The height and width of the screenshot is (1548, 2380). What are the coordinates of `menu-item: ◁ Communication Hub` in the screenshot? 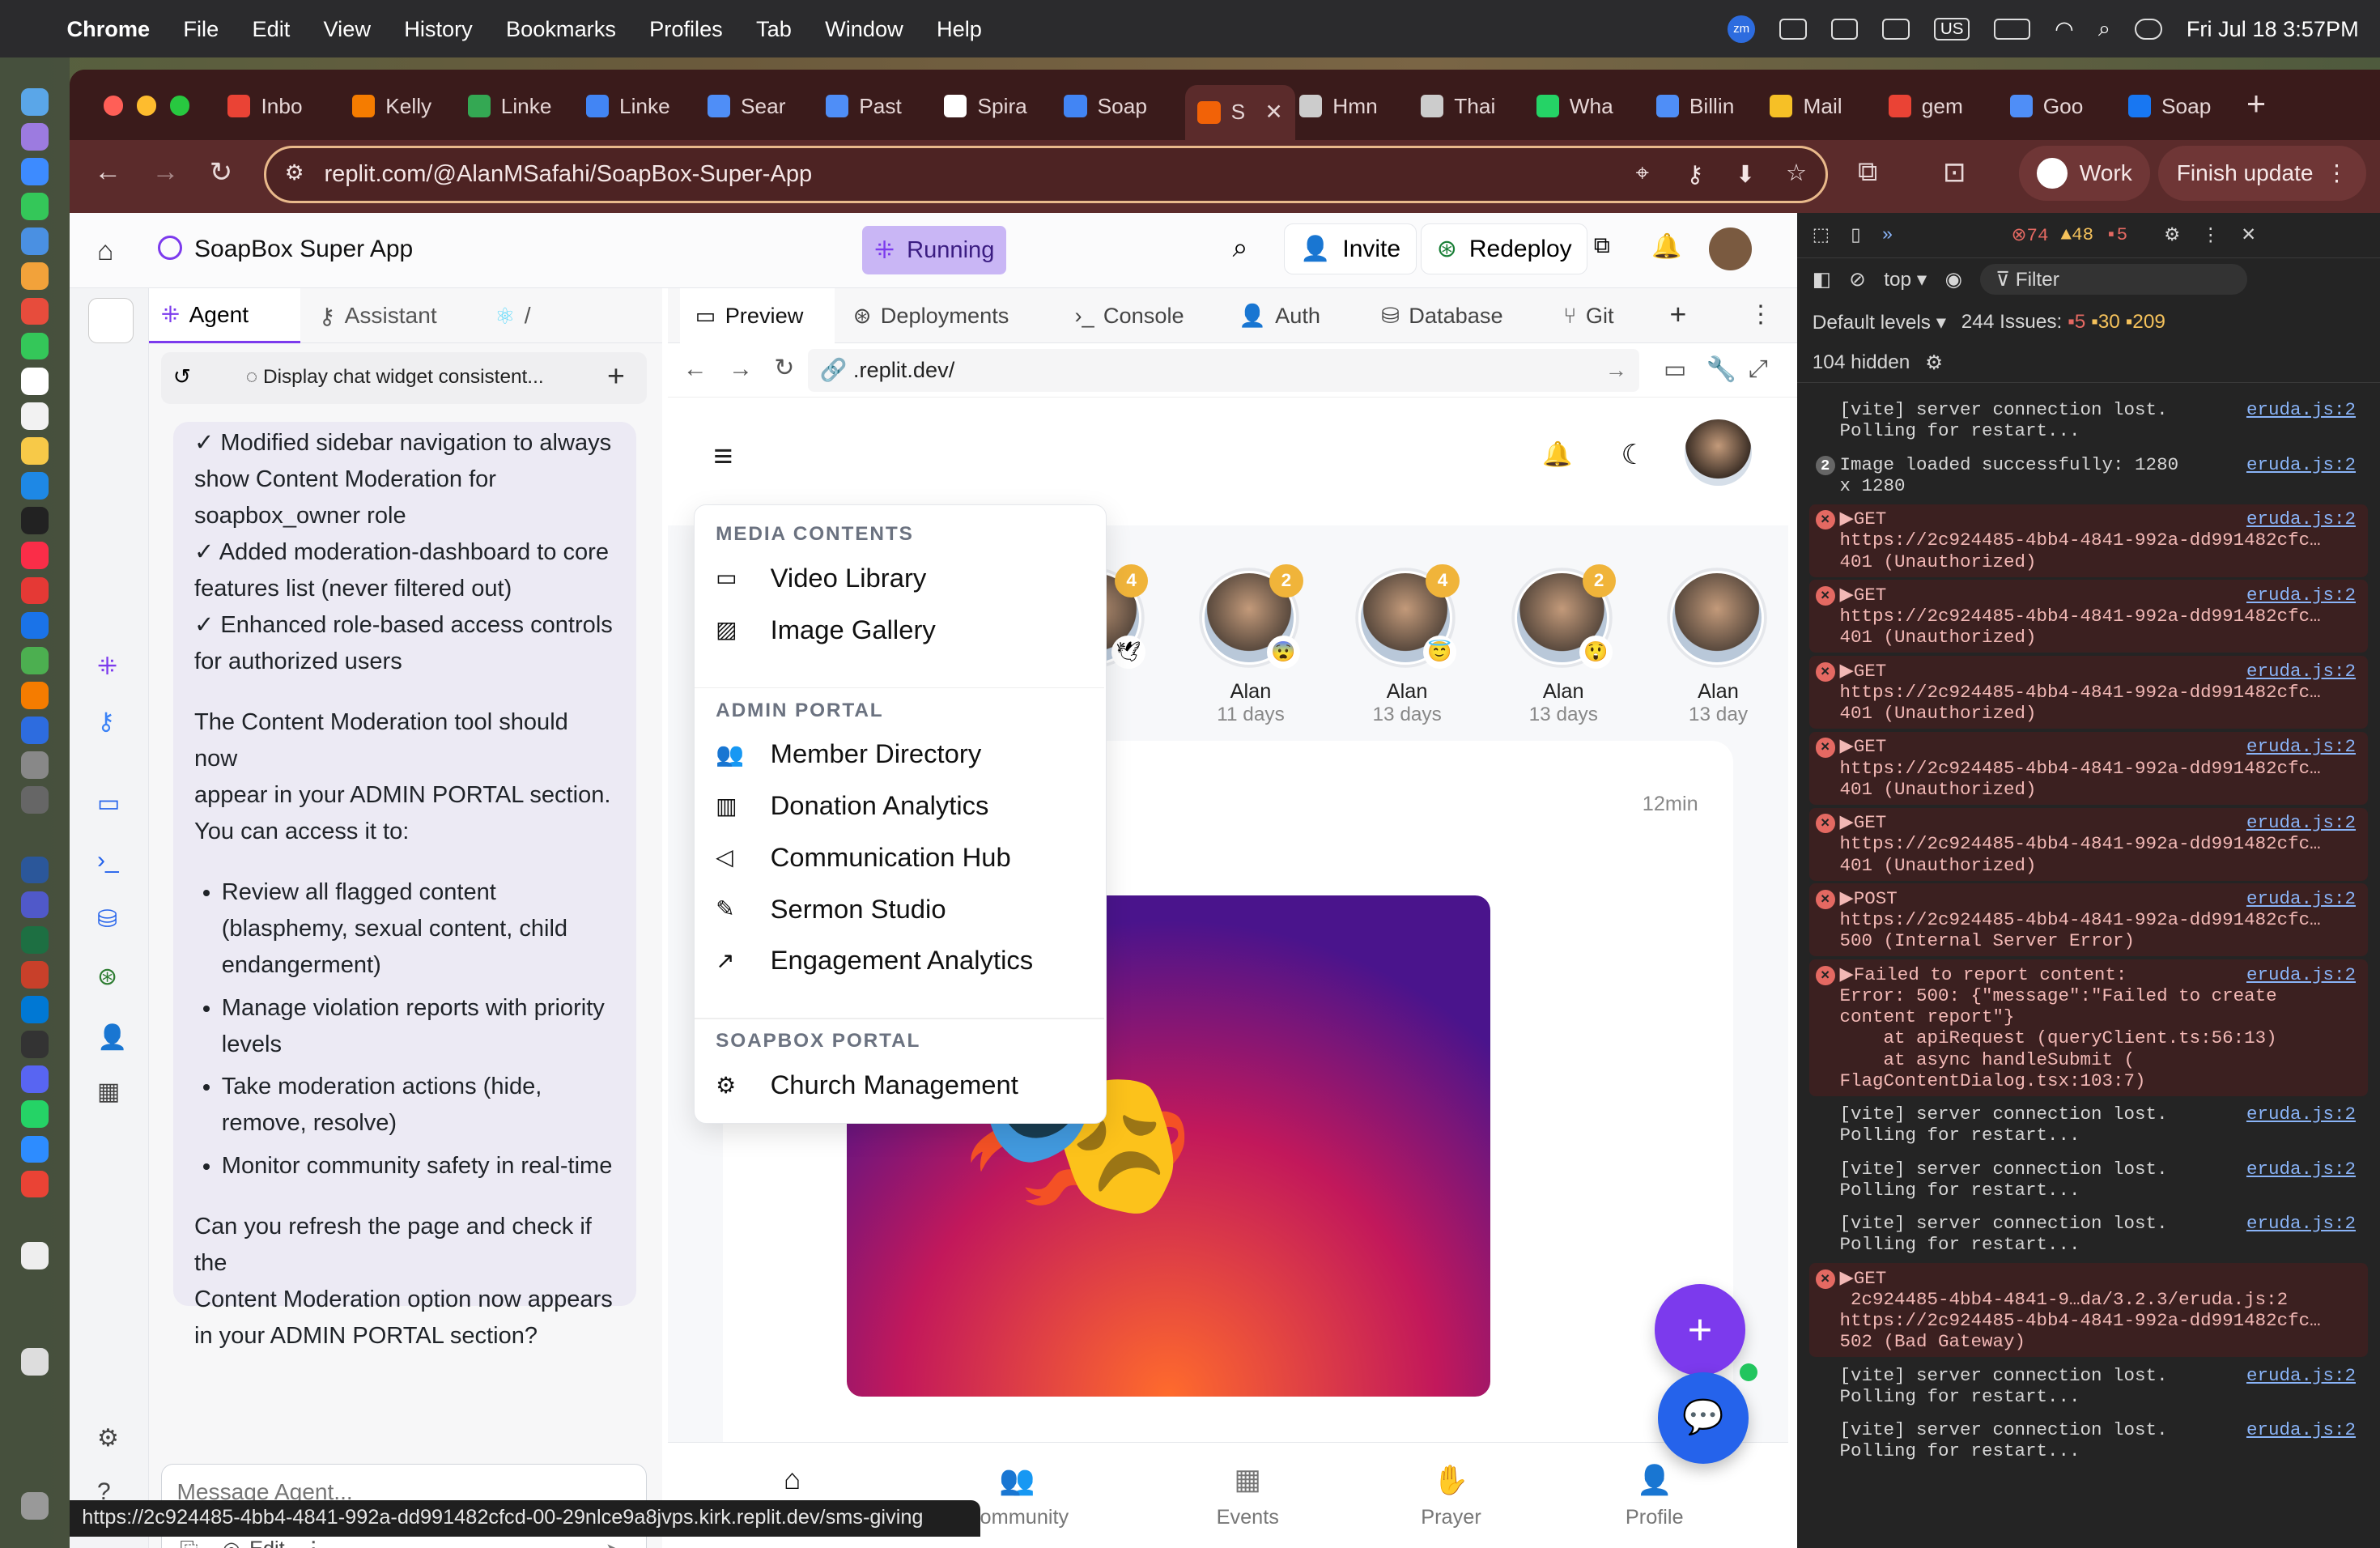 It's located at (864, 857).